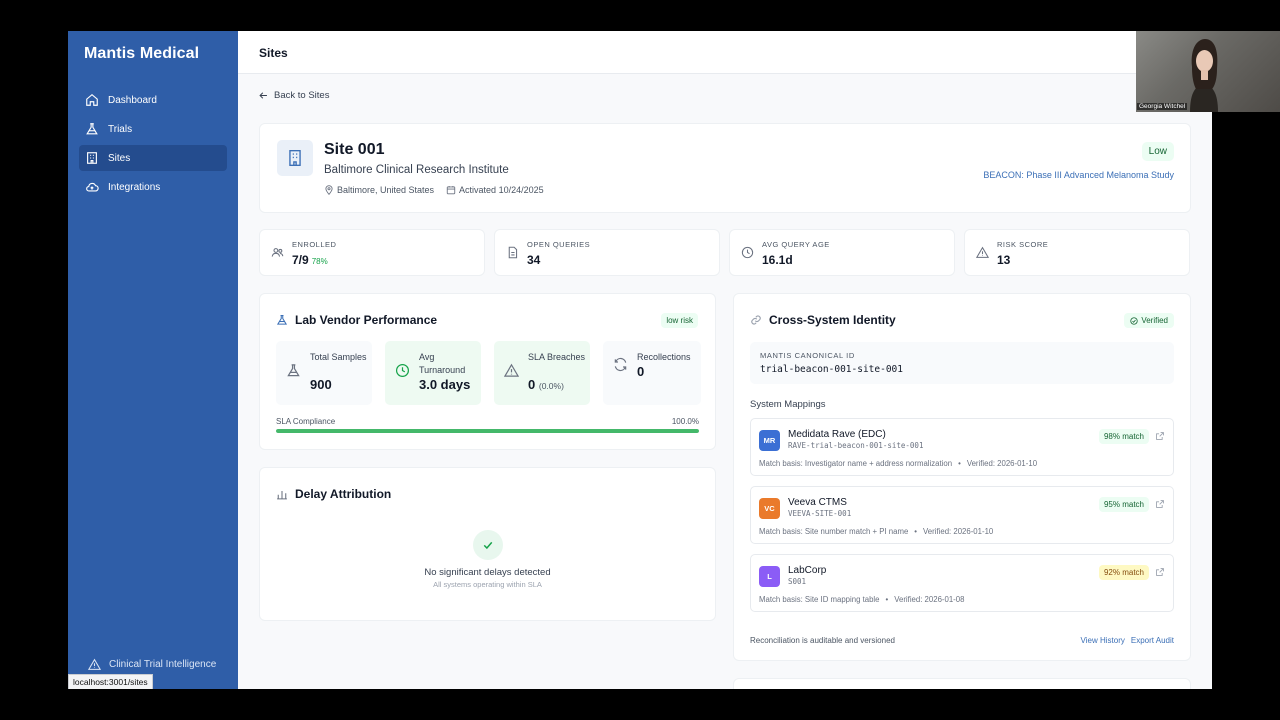 The height and width of the screenshot is (720, 1280). I want to click on sla-progress-bar, so click(487, 431).